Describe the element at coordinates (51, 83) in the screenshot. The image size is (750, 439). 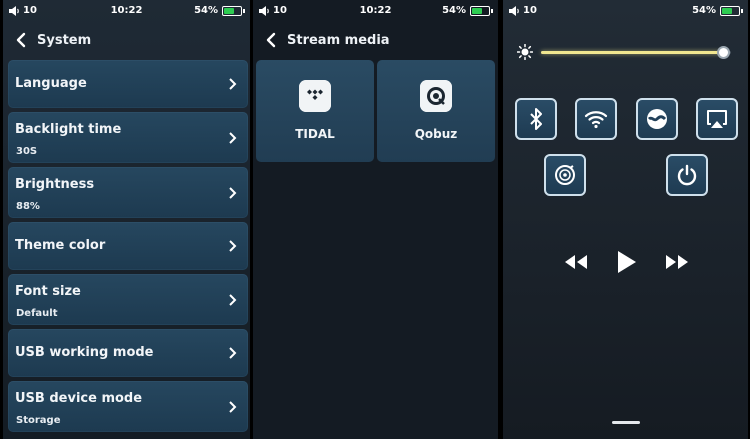
I see `setting-label: Language` at that location.